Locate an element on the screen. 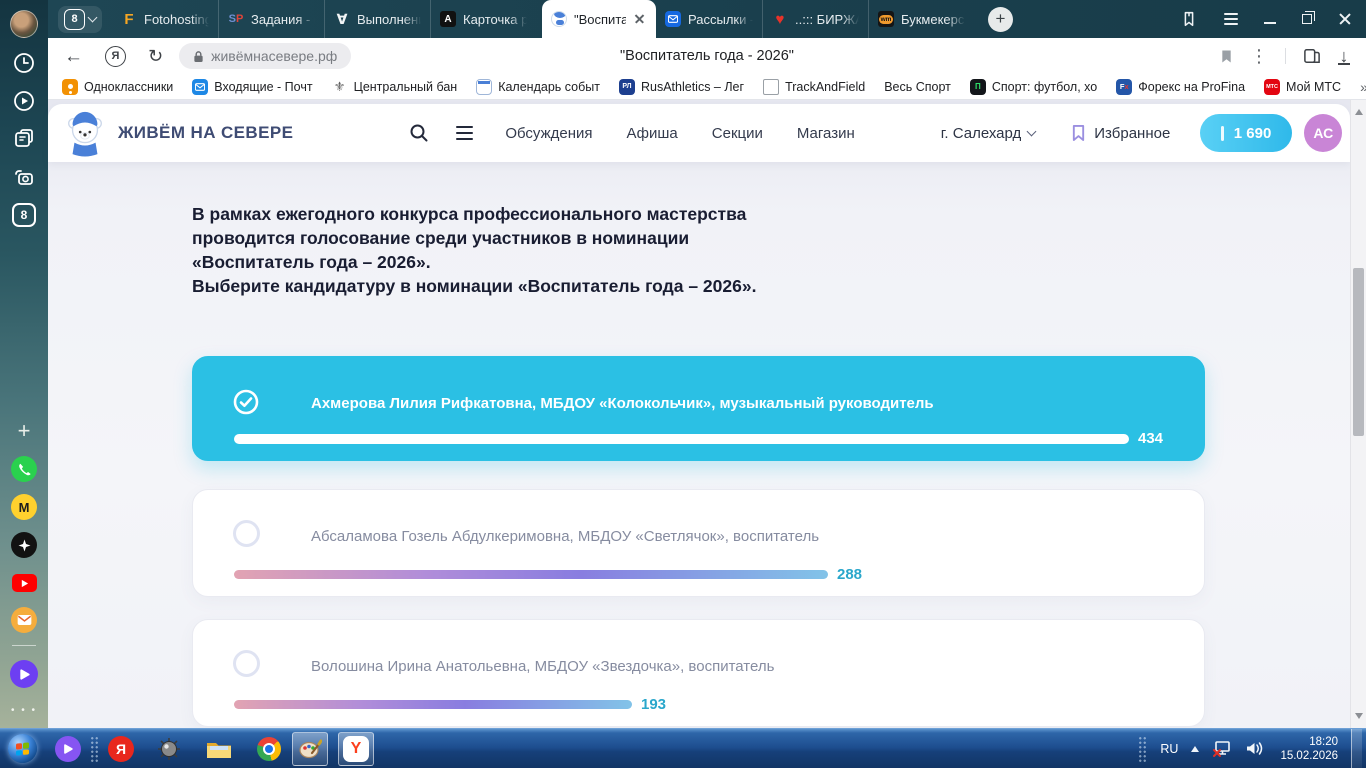  browser-menu-icon is located at coordinates (1231, 19).